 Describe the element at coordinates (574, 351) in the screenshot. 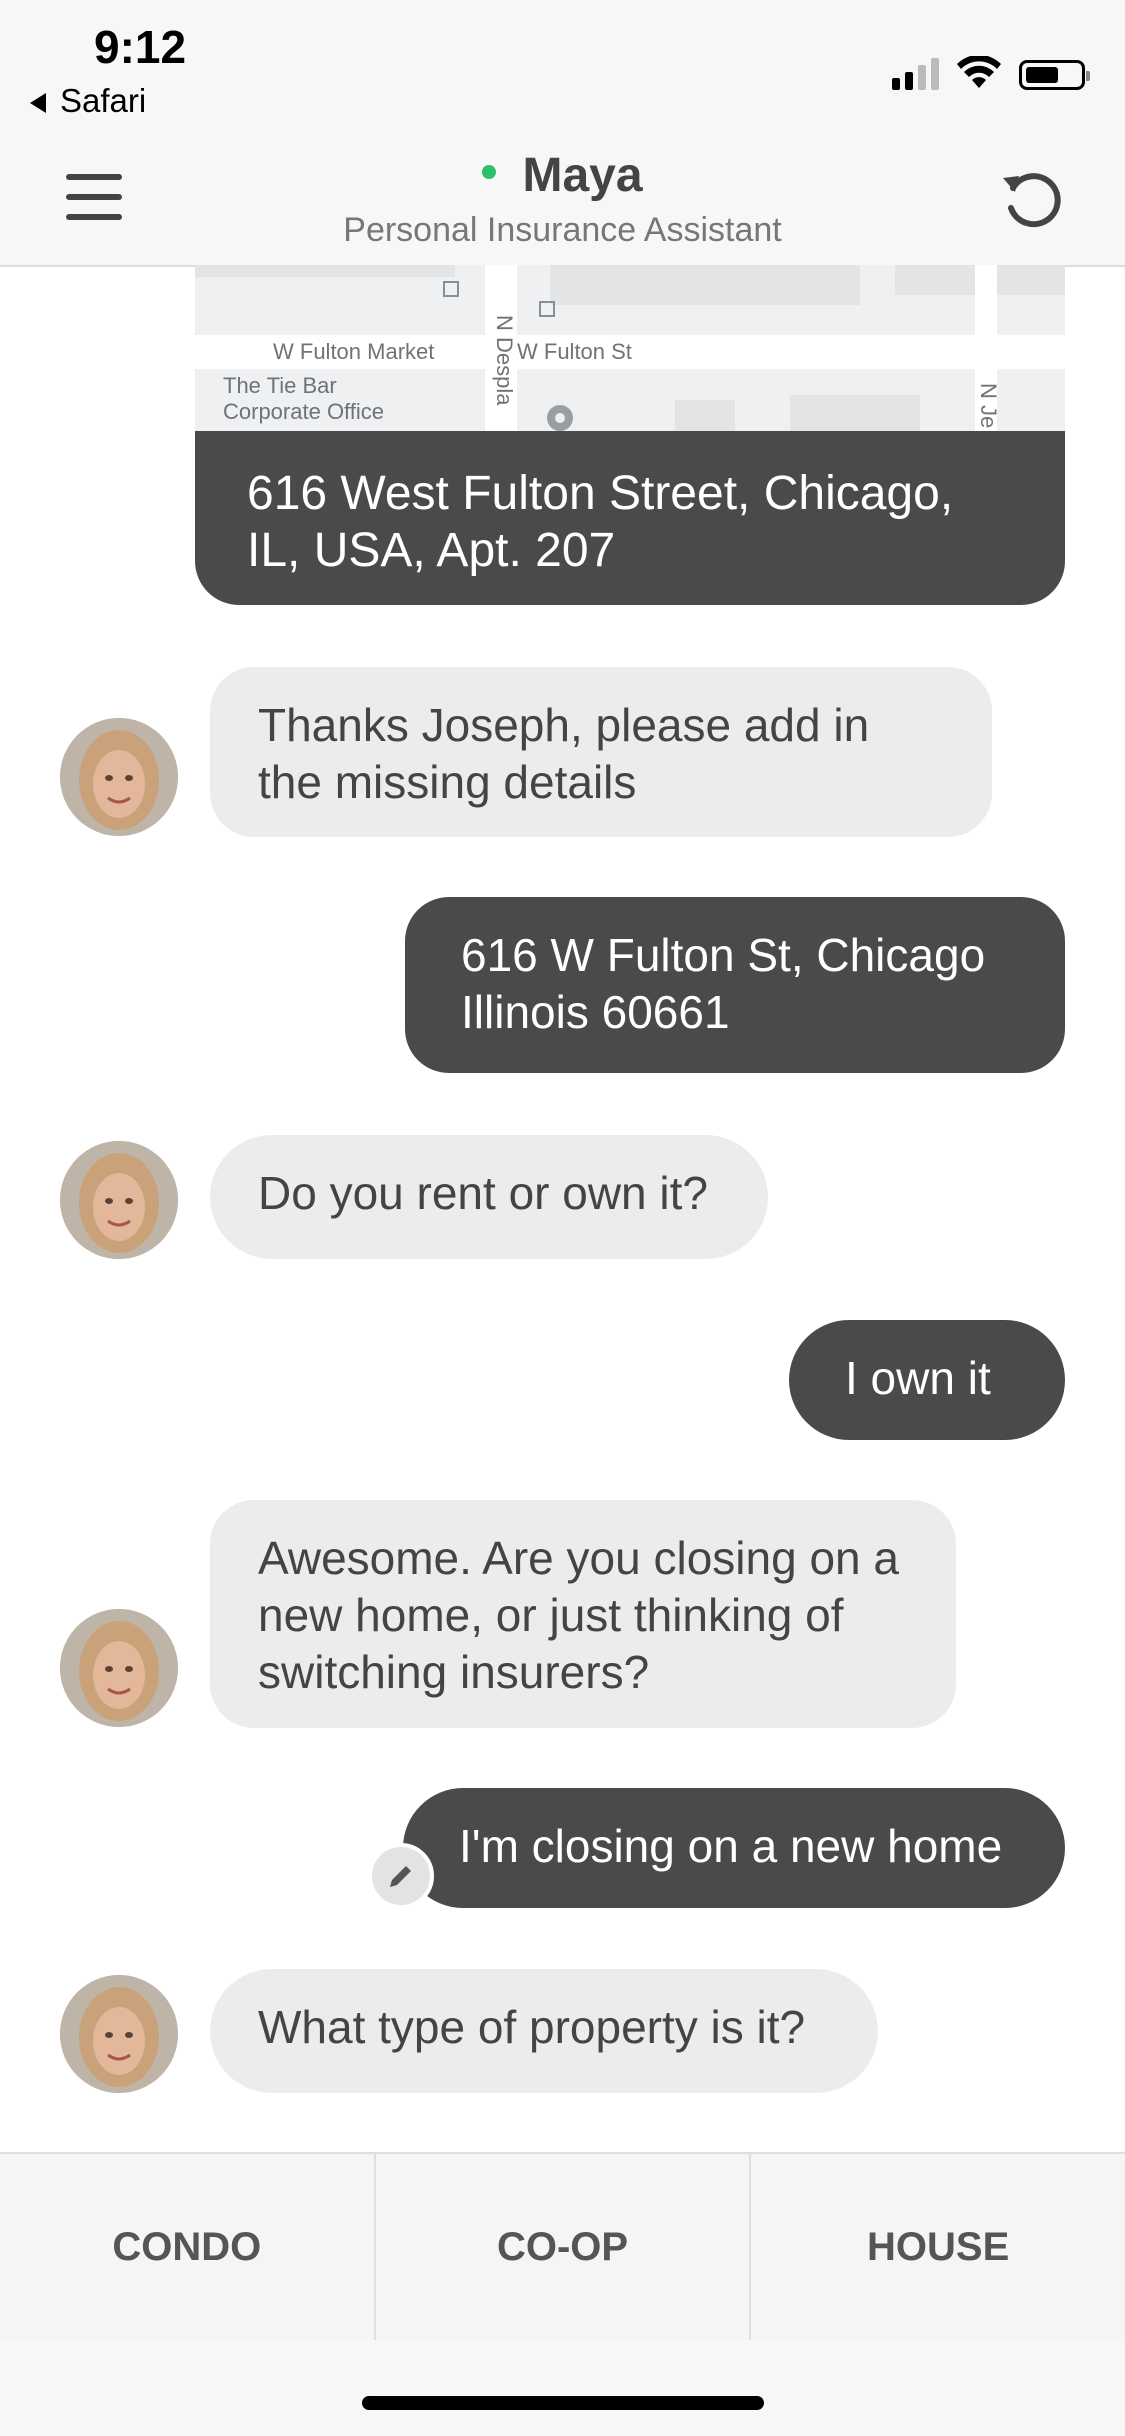

I see `map-street-label: W Fulton St` at that location.